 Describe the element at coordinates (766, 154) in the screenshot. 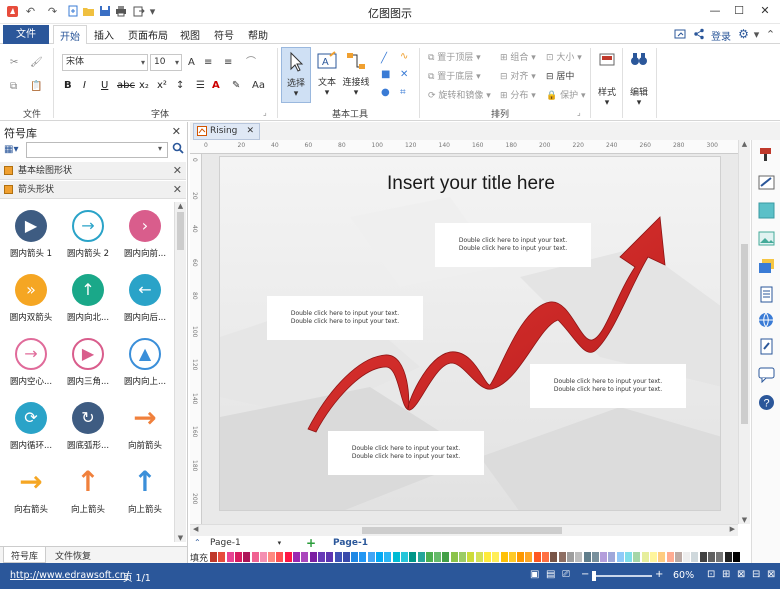

I see `format-painter-side-icon` at that location.